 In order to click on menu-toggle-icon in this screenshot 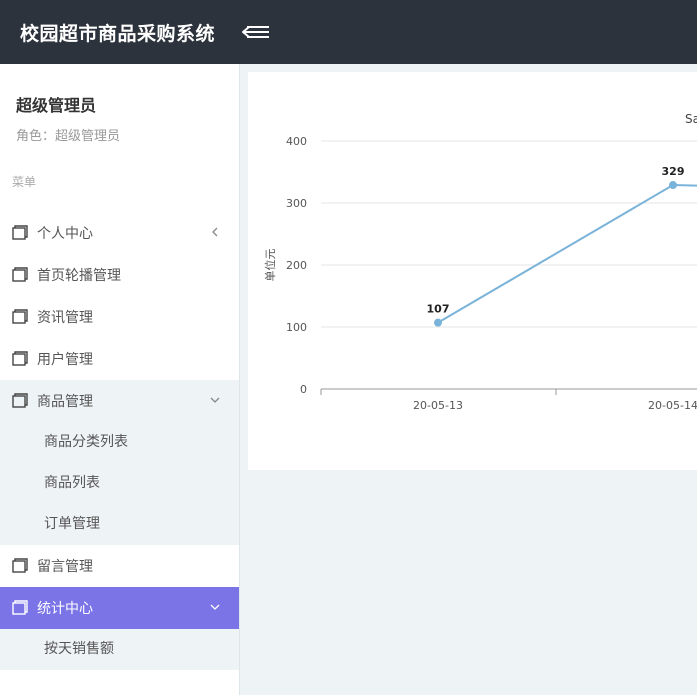, I will do `click(253, 32)`.